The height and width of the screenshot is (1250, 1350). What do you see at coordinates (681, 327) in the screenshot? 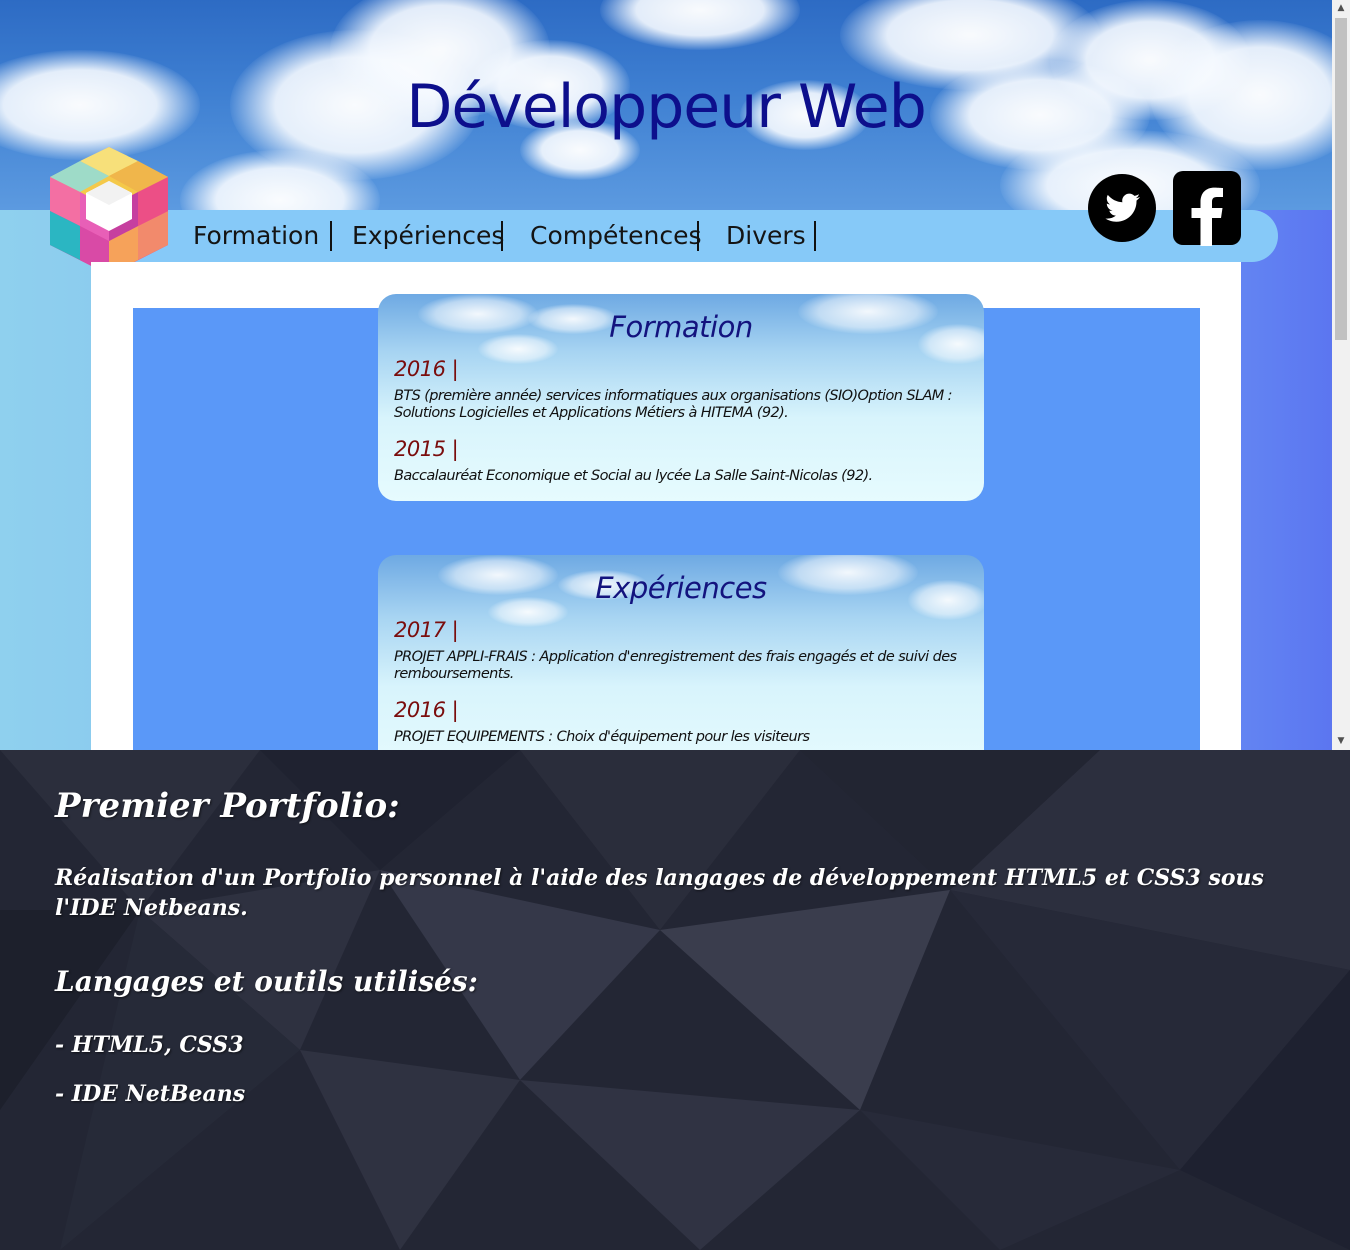
I see `card-title: Formation` at bounding box center [681, 327].